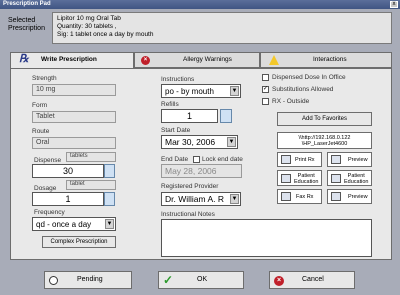 This screenshot has width=400, height=295. I want to click on instructional-notes-label: Instructional Notes, so click(188, 214).